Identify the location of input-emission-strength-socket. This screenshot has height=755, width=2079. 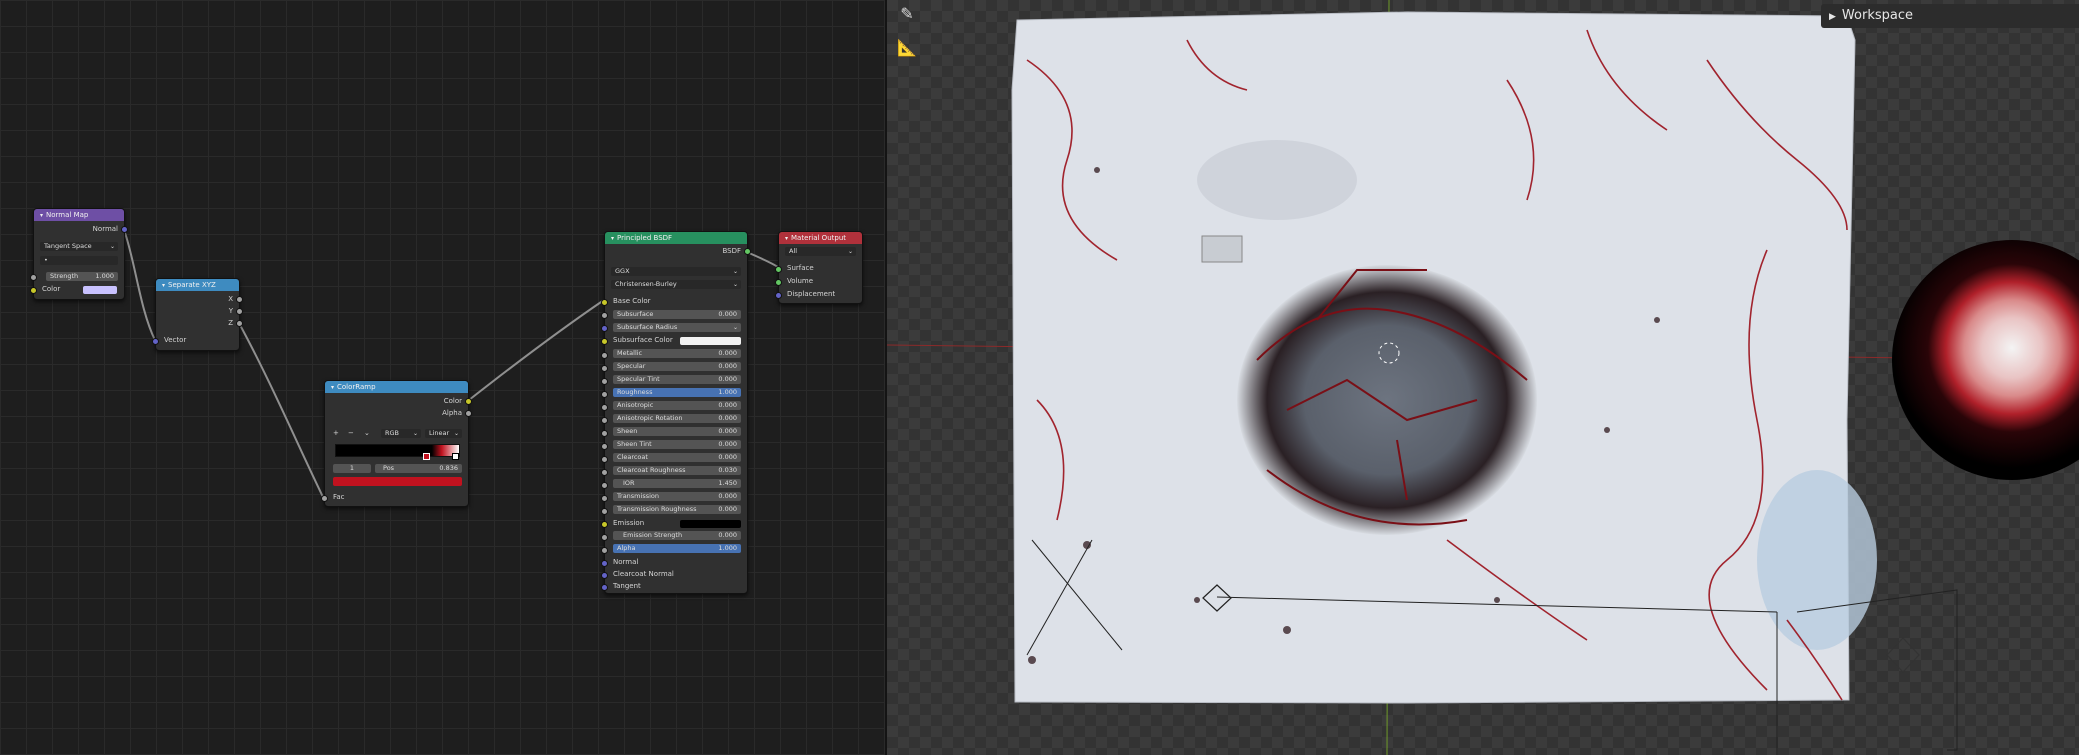
(604, 537).